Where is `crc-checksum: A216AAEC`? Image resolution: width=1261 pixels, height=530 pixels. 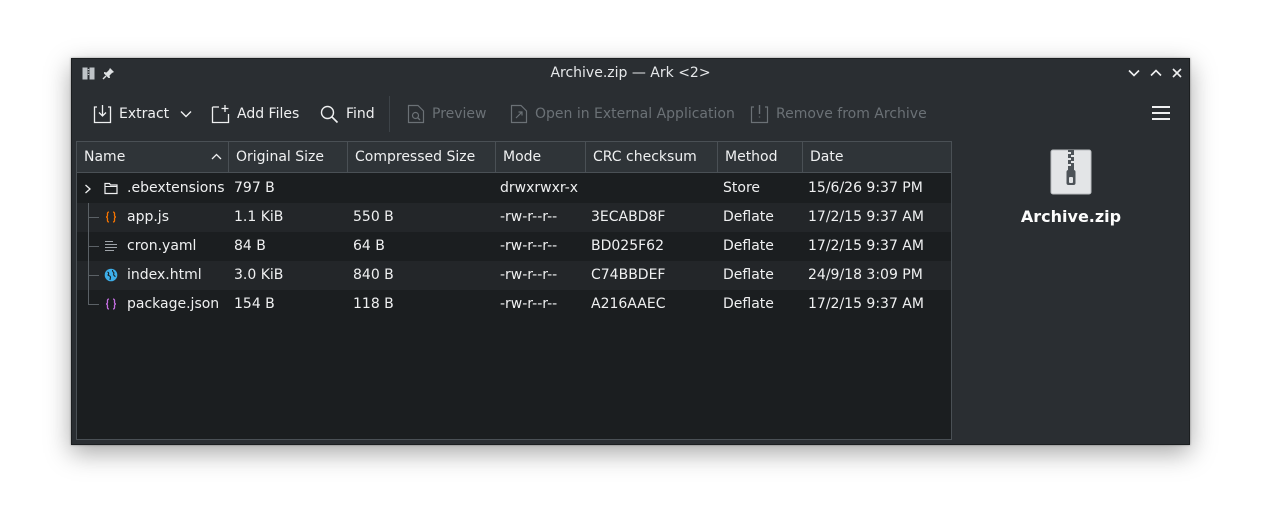
crc-checksum: A216AAEC is located at coordinates (628, 304).